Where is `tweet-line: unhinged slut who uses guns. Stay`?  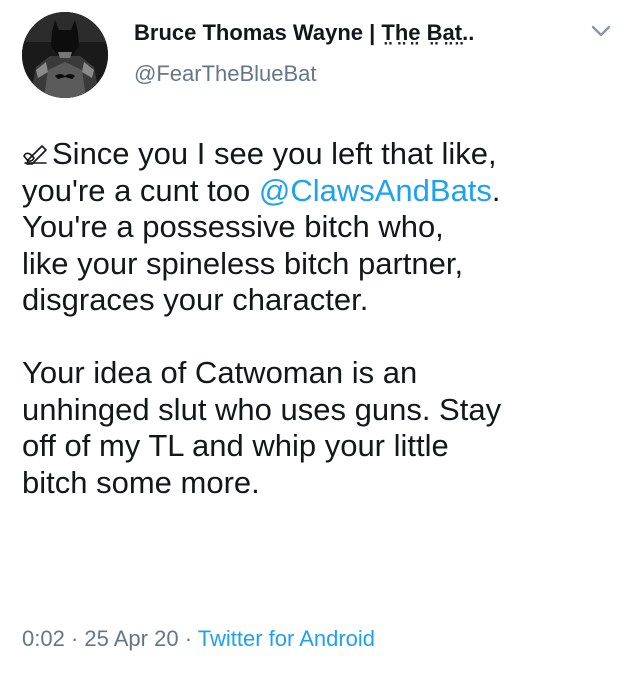
tweet-line: unhinged slut who uses guns. Stay is located at coordinates (262, 409).